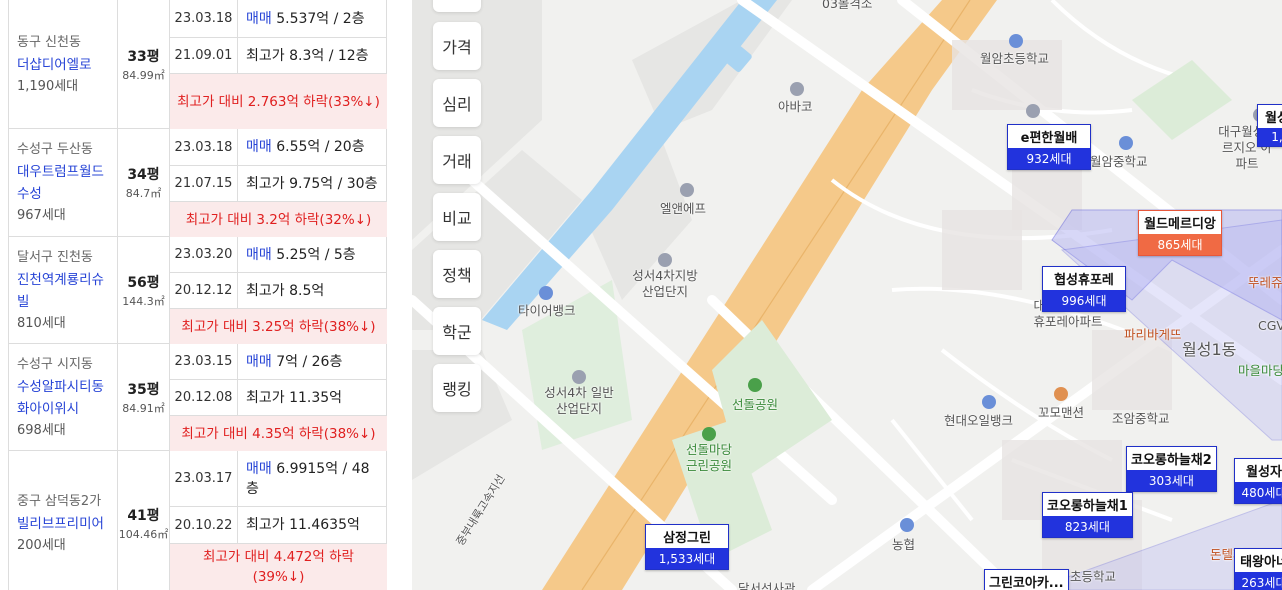 The height and width of the screenshot is (590, 1282). I want to click on area-label: 144.3㎡, so click(143, 301).